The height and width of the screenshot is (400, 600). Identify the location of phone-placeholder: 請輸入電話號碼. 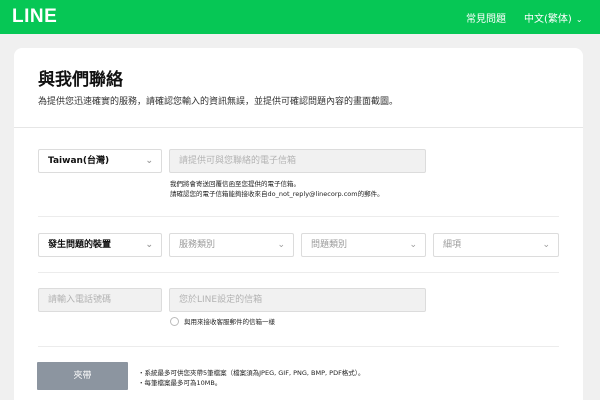
(80, 300).